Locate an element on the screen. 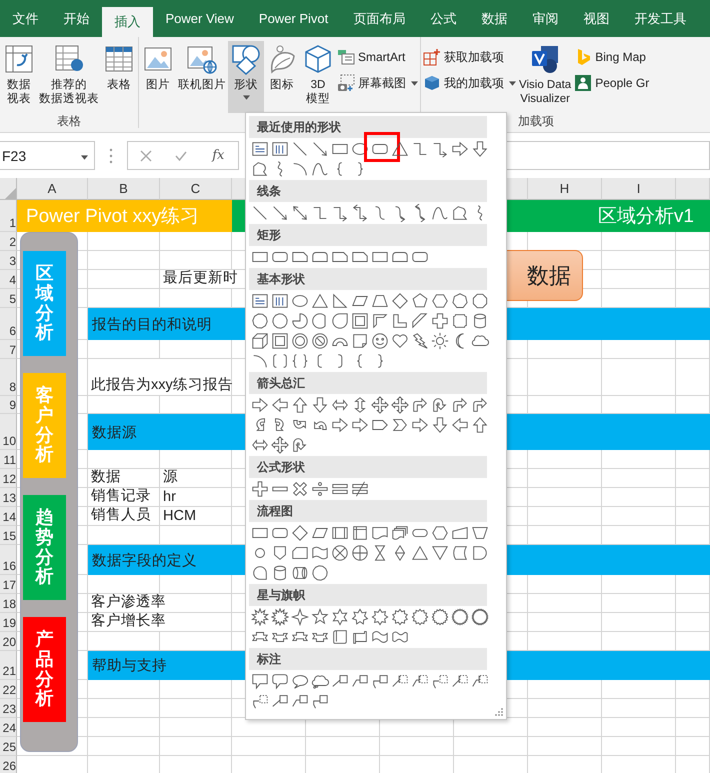 This screenshot has width=710, height=773. row-header: 1 is located at coordinates (8, 216).